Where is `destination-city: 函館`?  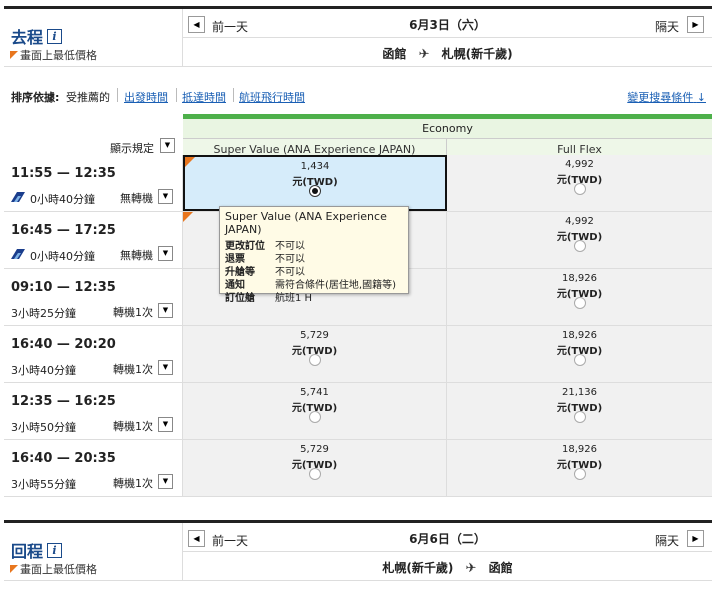
destination-city: 函館 is located at coordinates (500, 568).